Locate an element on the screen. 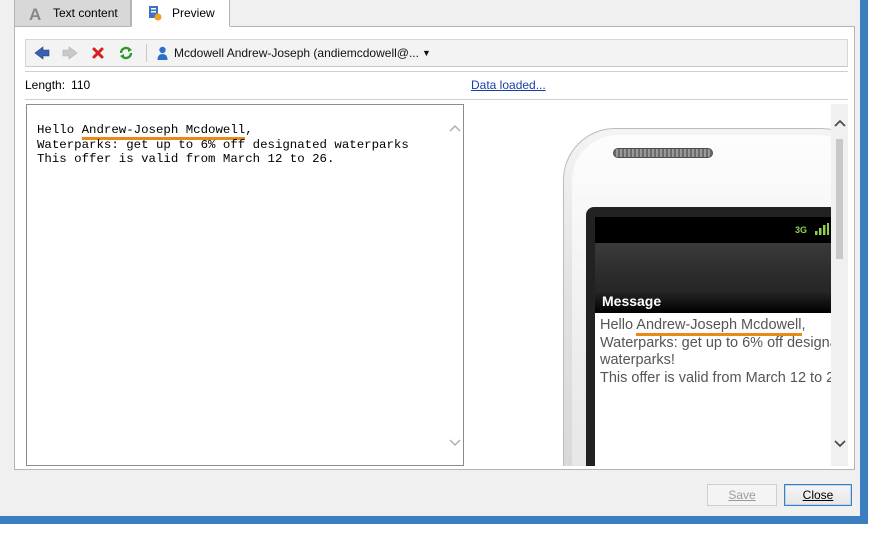 Image resolution: width=887 pixels, height=536 pixels. message-line-3: waterparks! is located at coordinates (637, 360).